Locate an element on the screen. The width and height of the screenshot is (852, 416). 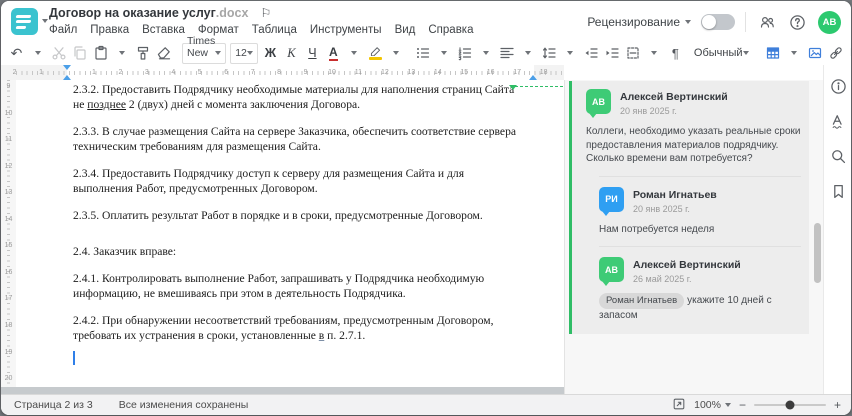
underline-button: Ч is located at coordinates (312, 53).